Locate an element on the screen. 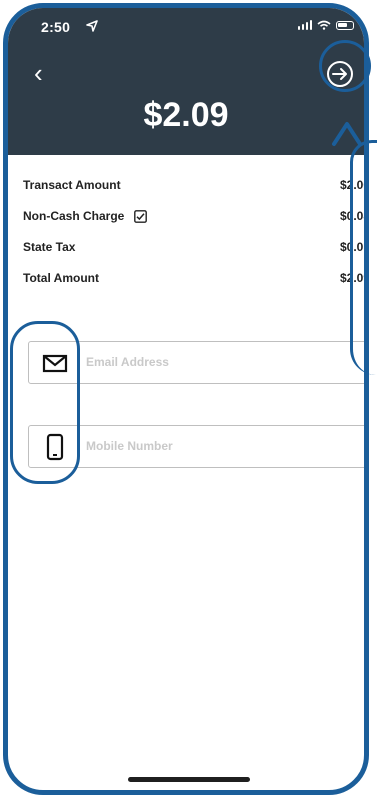  payment-amount: $2.09 is located at coordinates (186, 115).